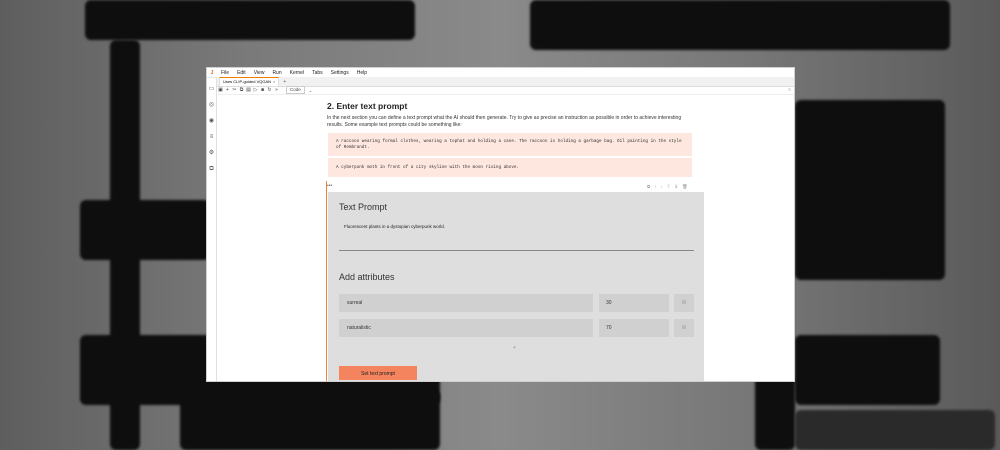  Describe the element at coordinates (212, 72) in the screenshot. I see `jupyter-logo-icon: J` at that location.